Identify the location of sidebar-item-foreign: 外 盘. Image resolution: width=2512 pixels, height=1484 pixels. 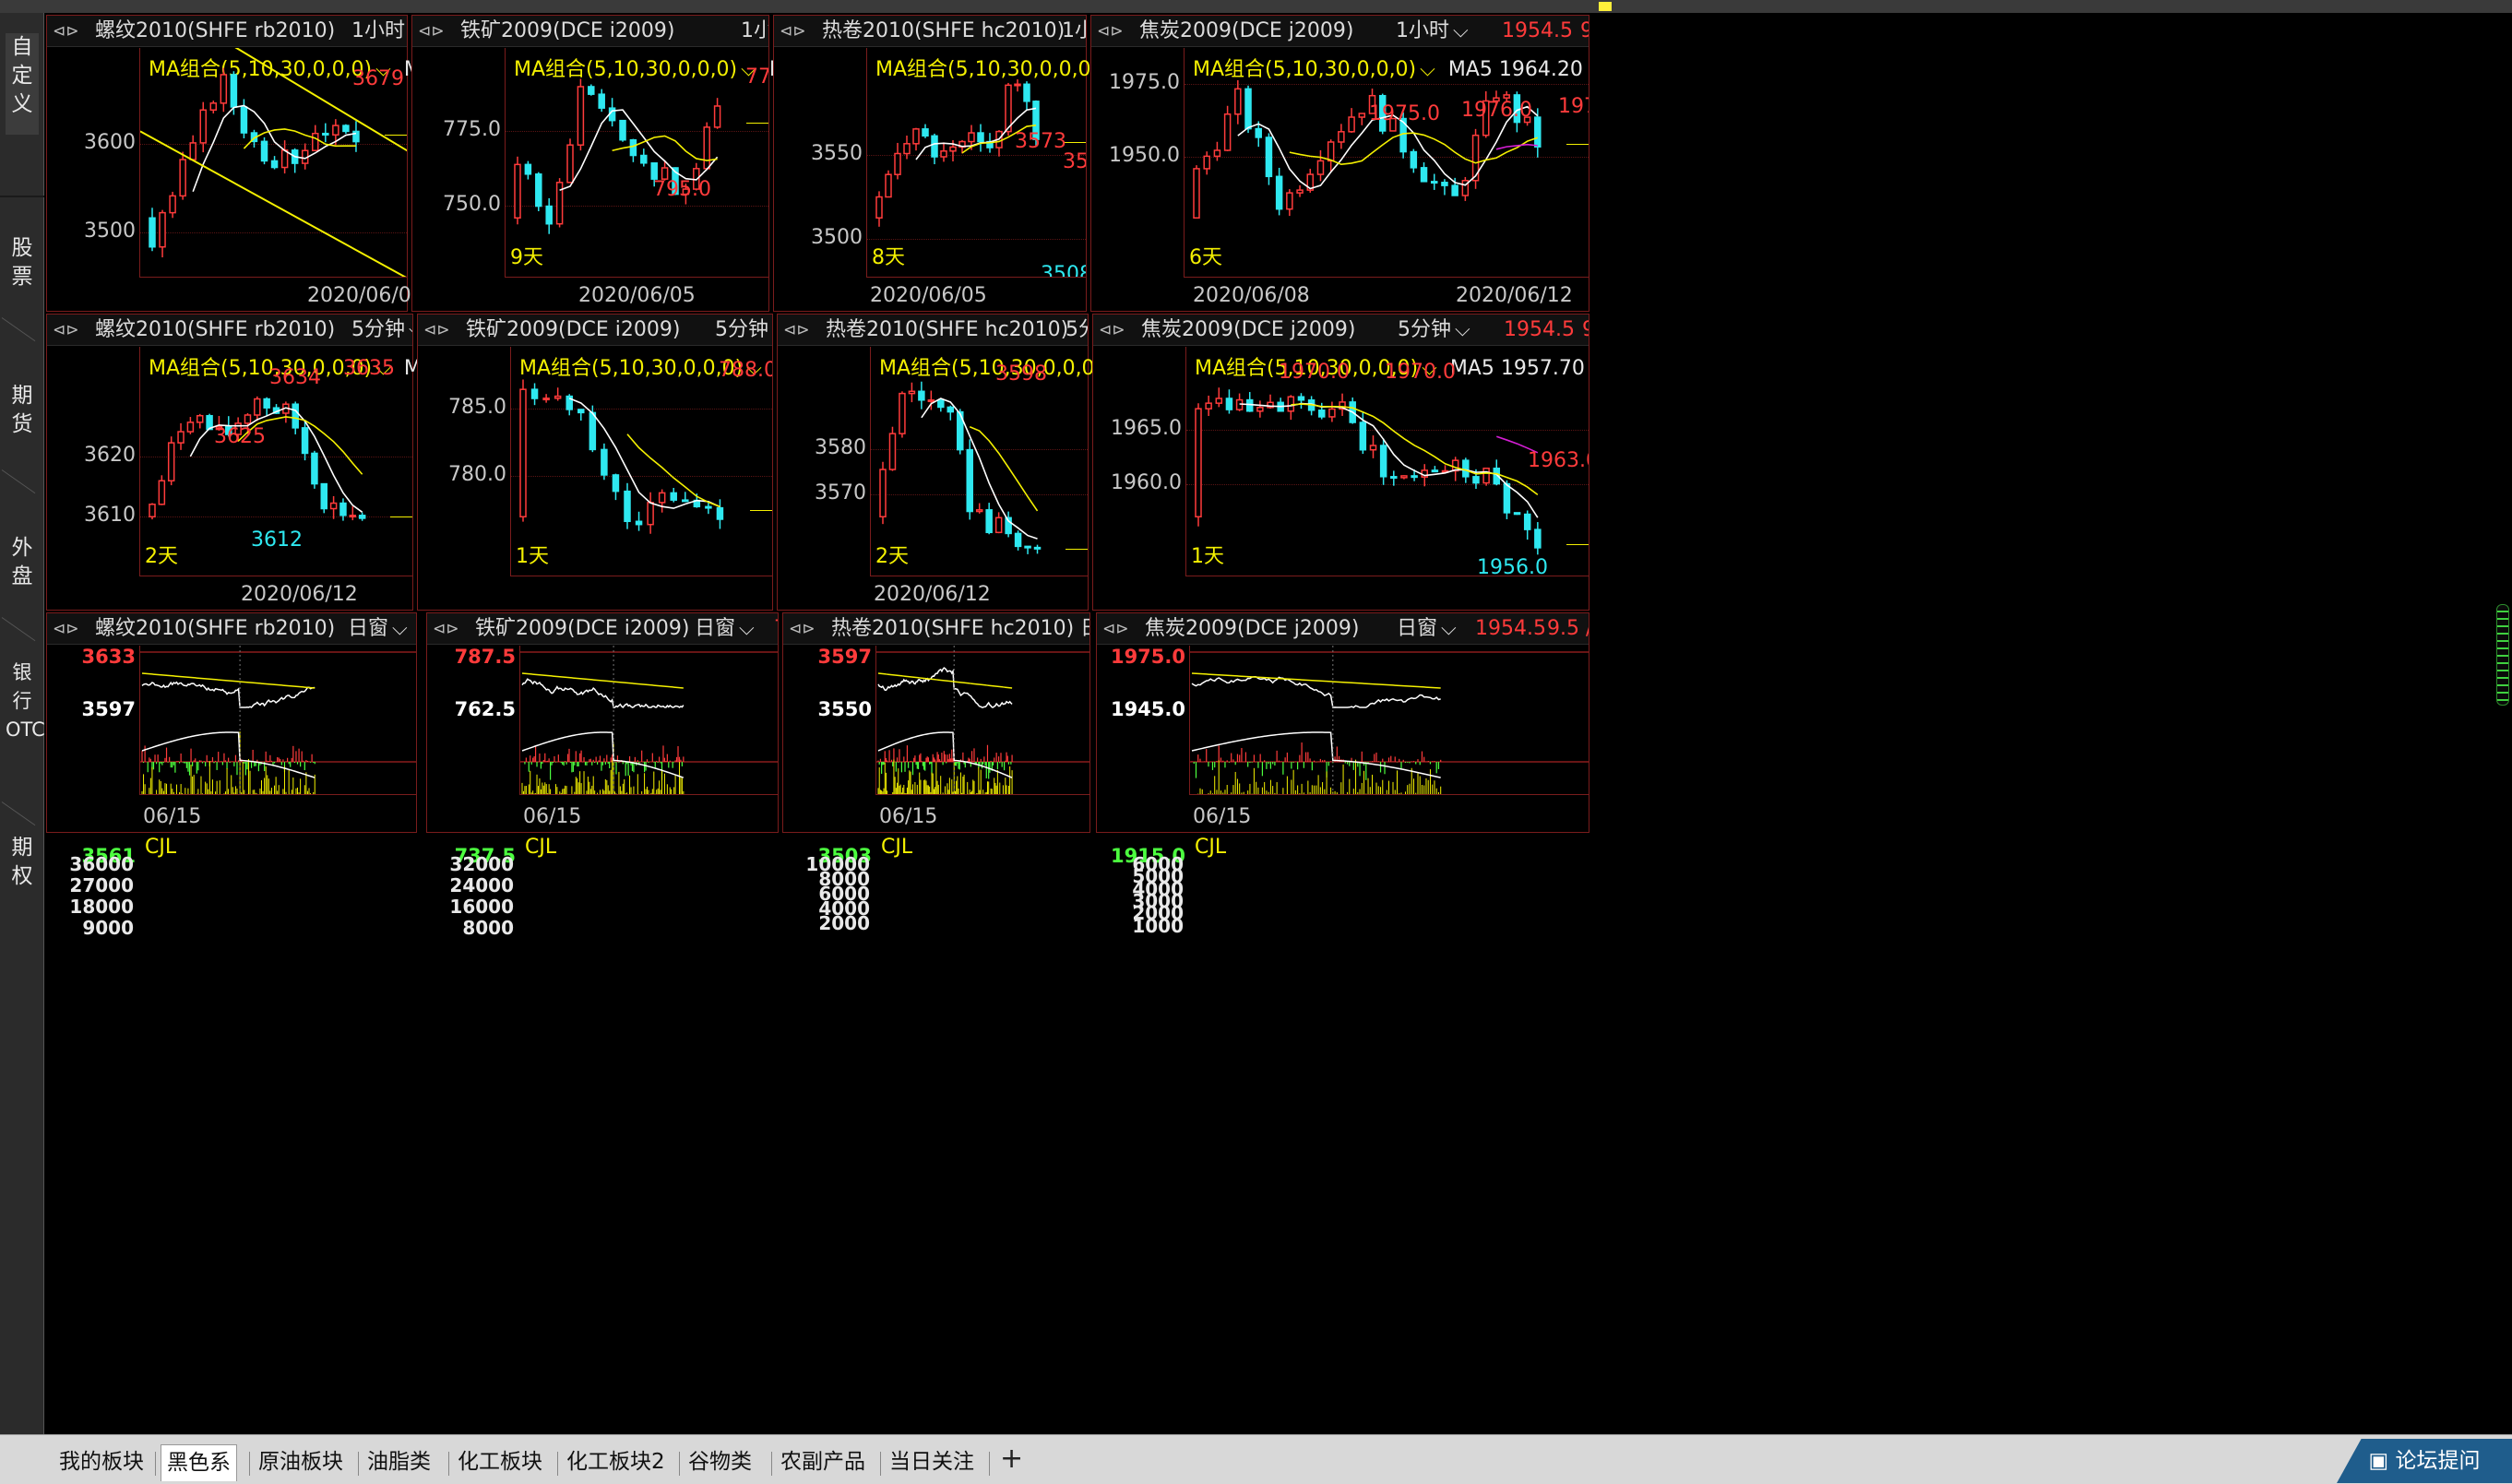
(22, 567).